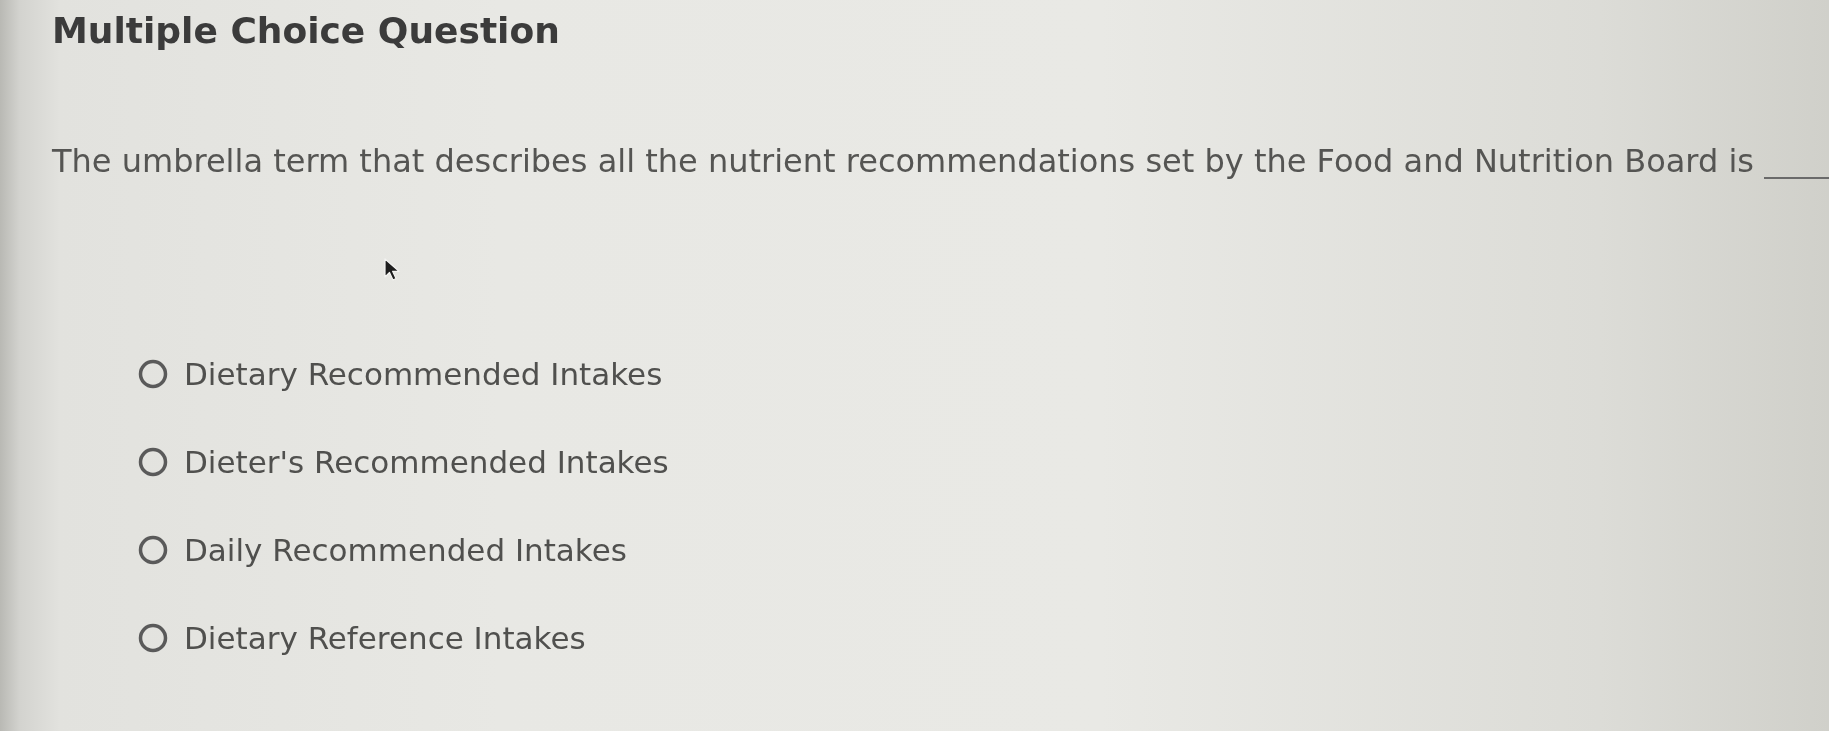 The image size is (1829, 731). What do you see at coordinates (362, 638) in the screenshot?
I see `answer-option: Dietary Reference Intakes` at bounding box center [362, 638].